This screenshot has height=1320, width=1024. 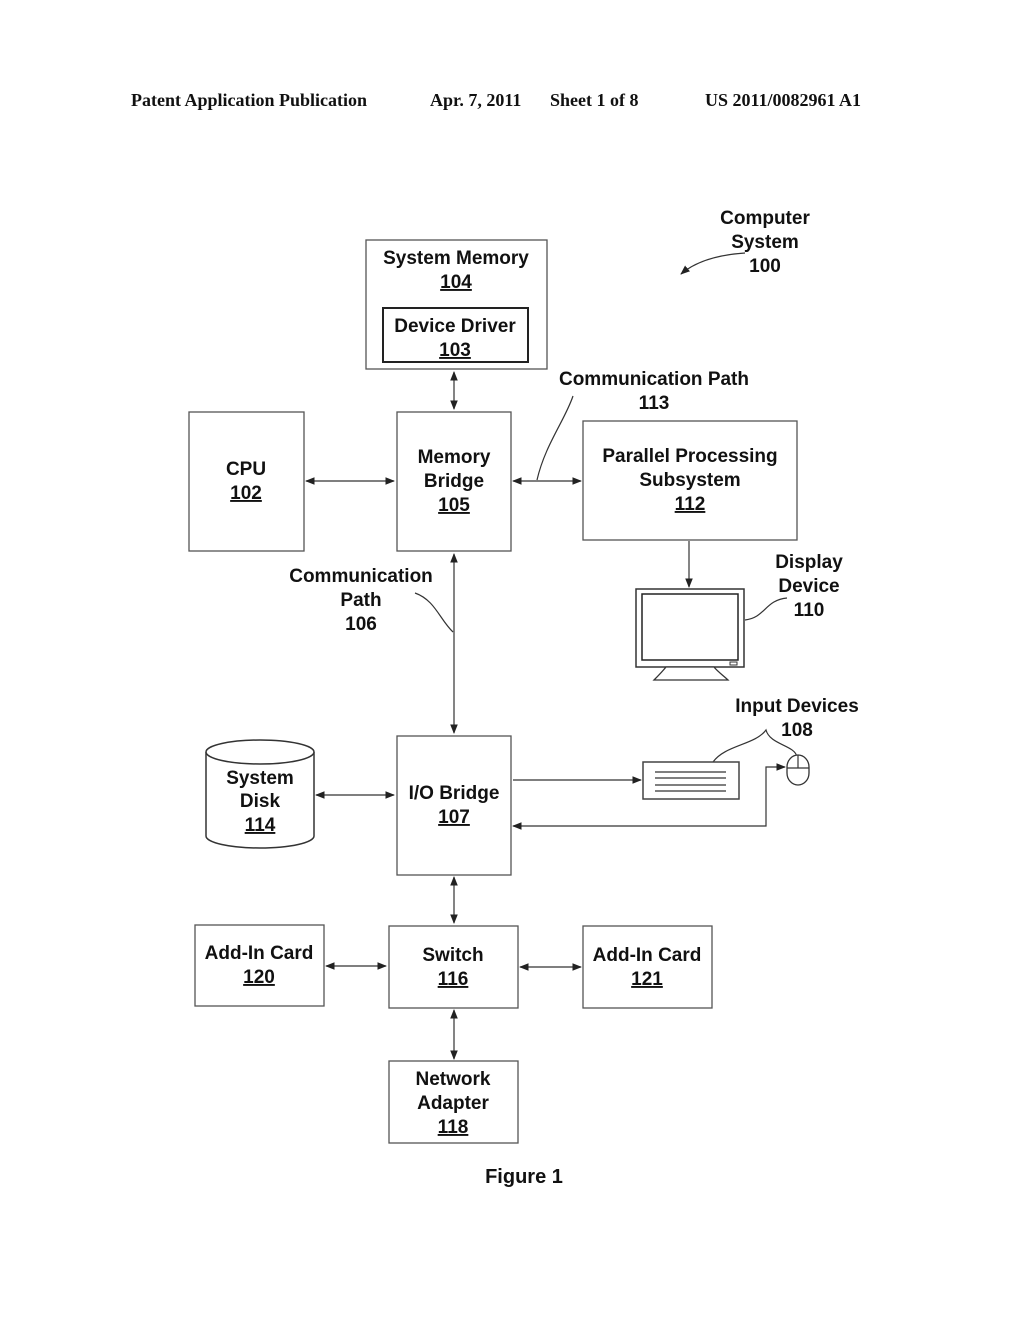 I want to click on switch-block: Switch 116, so click(x=453, y=967).